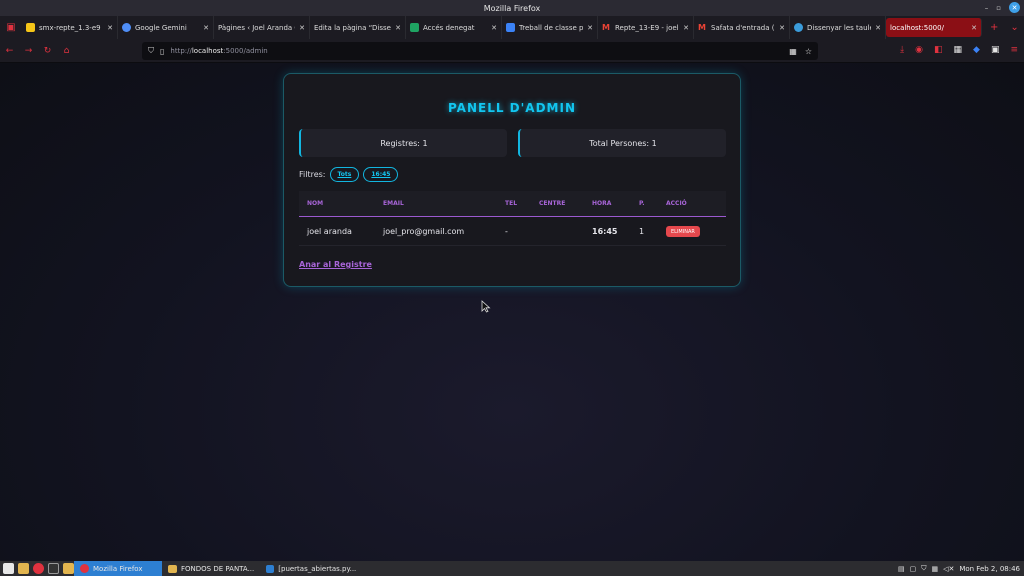  Describe the element at coordinates (270, 568) in the screenshot. I see `vscode-icon` at that location.